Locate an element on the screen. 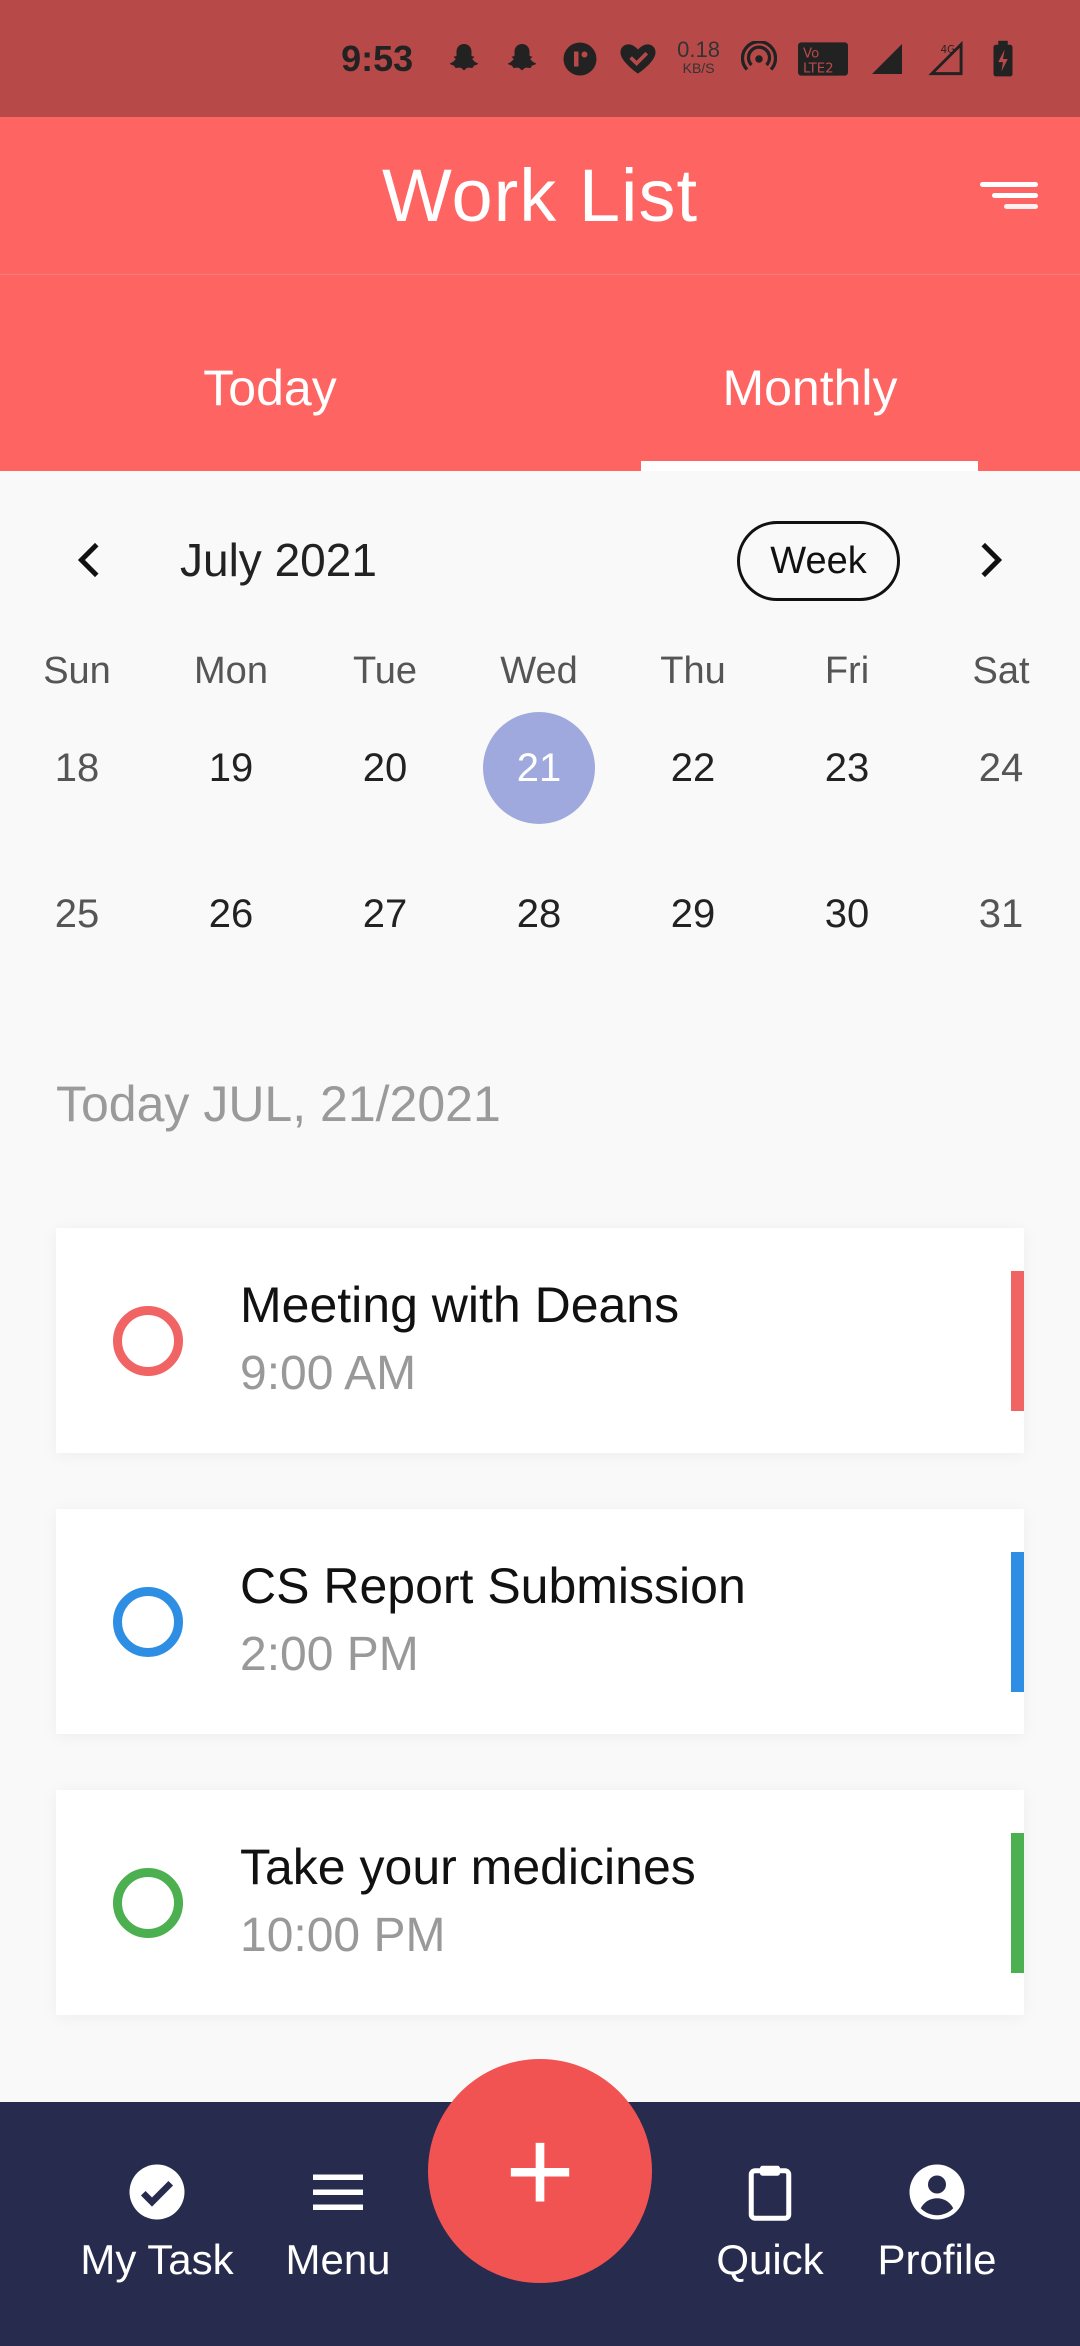 This screenshot has height=2346, width=1080. weekday-row: Sun Mon Tue Wed Thu Fri Sat is located at coordinates (540, 675).